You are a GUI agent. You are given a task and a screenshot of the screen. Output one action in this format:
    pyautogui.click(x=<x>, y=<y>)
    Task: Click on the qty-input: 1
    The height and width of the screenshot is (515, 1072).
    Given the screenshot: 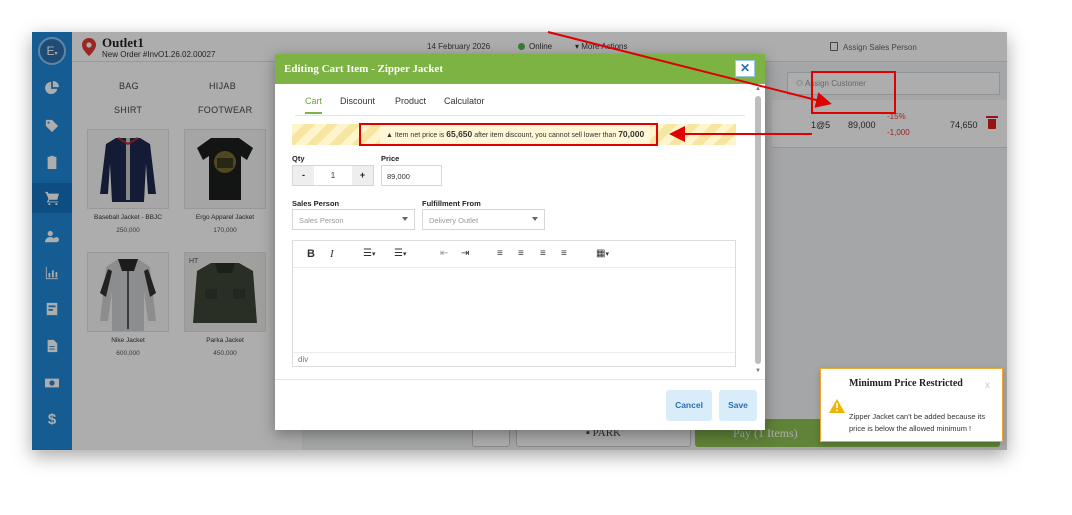 What is the action you would take?
    pyautogui.click(x=333, y=175)
    